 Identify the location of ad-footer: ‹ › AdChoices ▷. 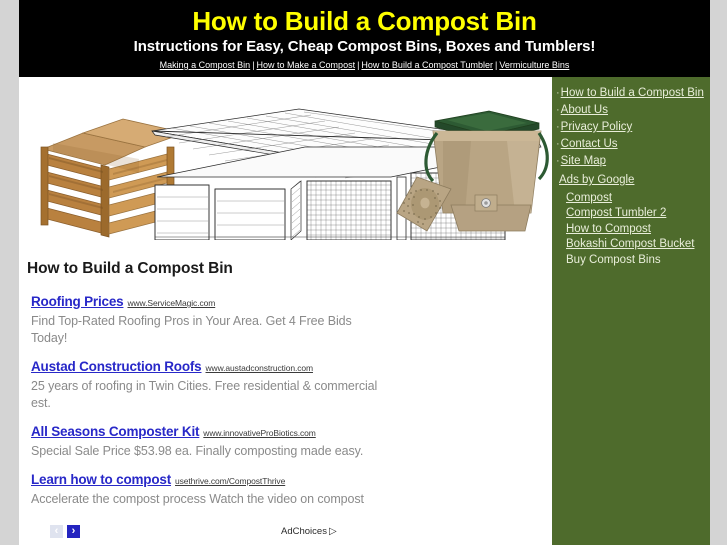
(285, 534).